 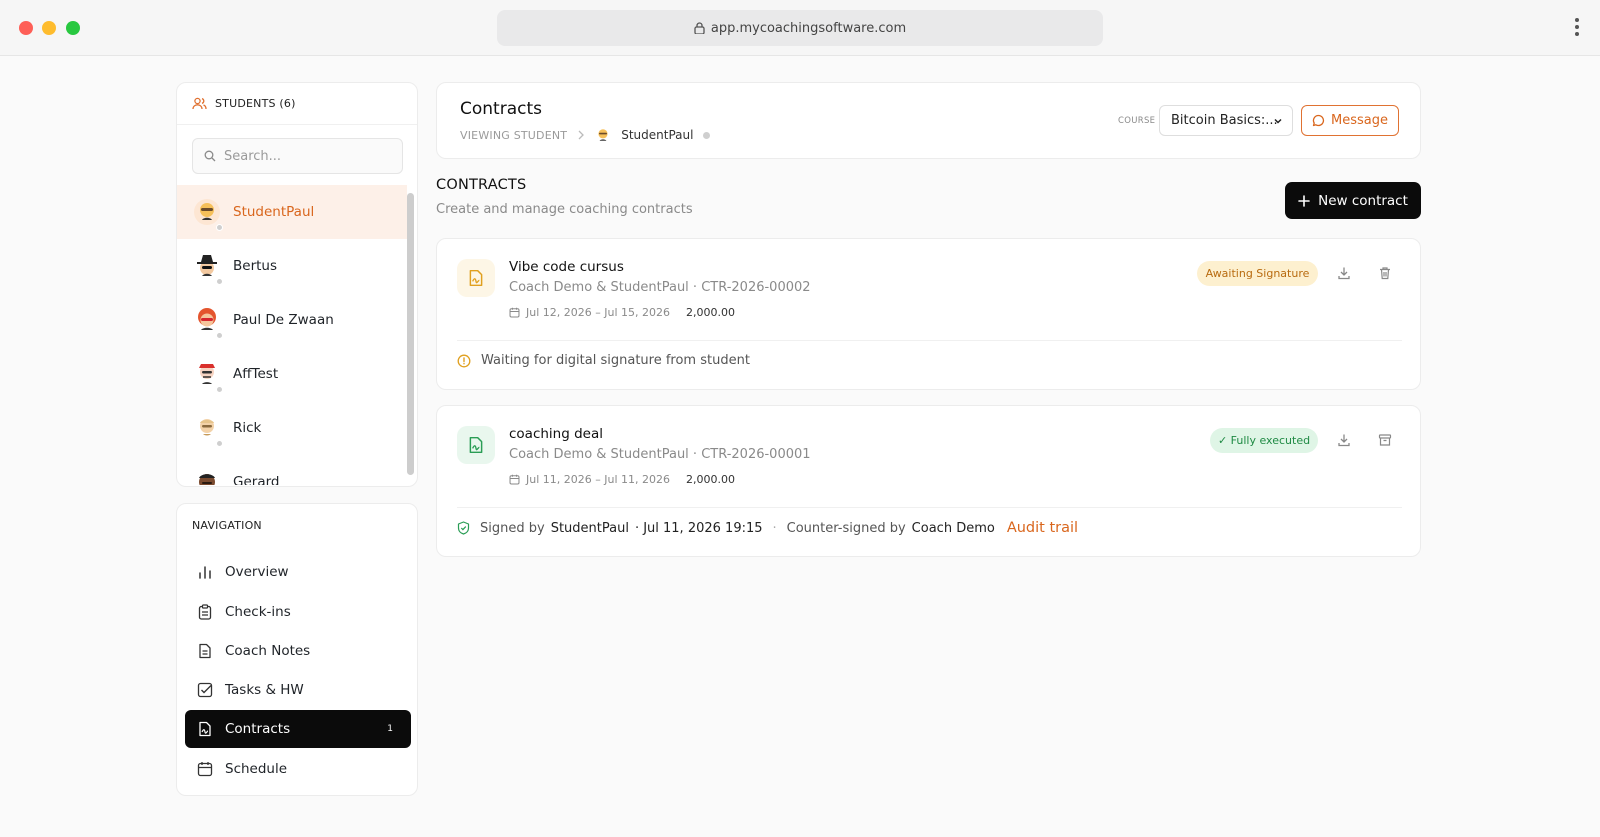 What do you see at coordinates (657, 135) in the screenshot?
I see `viewing-student-name: StudentPaul` at bounding box center [657, 135].